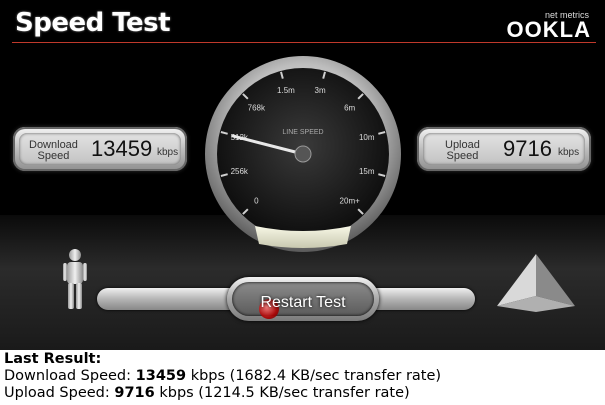 The height and width of the screenshot is (405, 605). I want to click on gauge-hub, so click(303, 154).